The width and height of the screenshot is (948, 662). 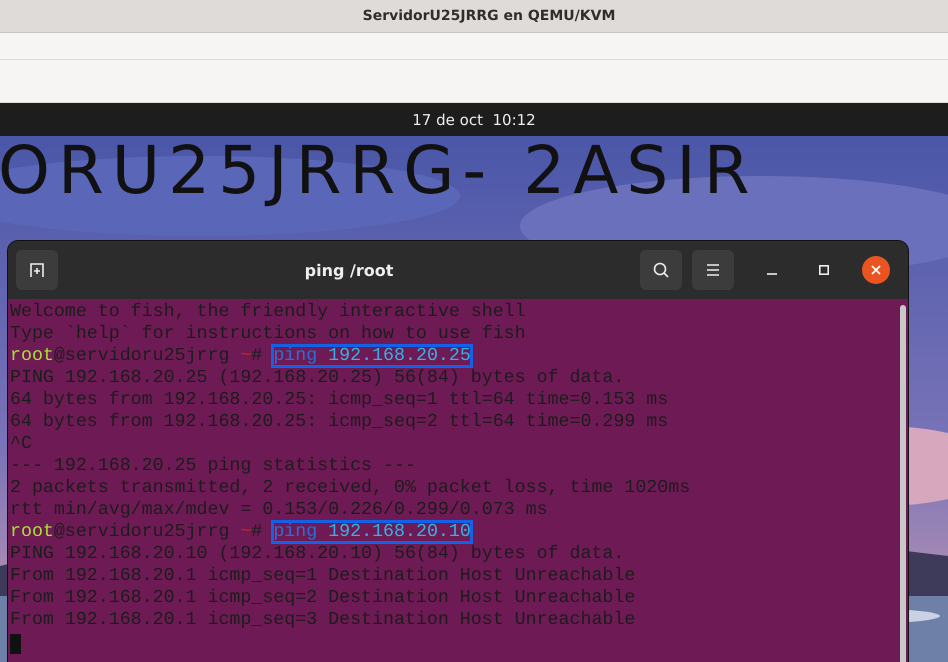 What do you see at coordinates (323, 620) in the screenshot?
I see `output-line: From 192.168.20.1 icmp_seq=3 Destination Host Unreachable` at bounding box center [323, 620].